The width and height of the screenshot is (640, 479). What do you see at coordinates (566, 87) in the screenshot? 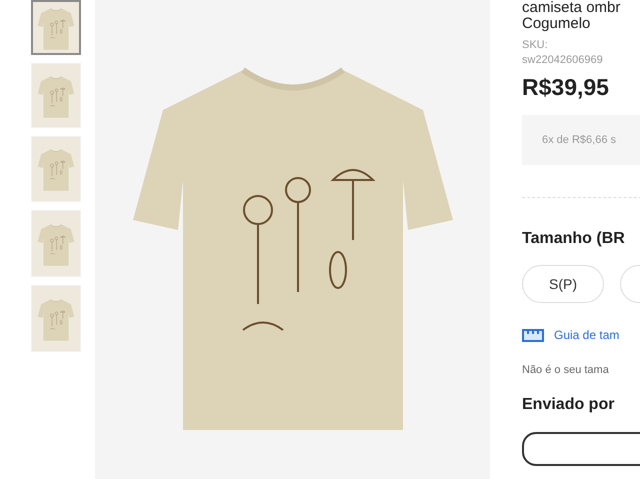
I see `price: R$39,95` at bounding box center [566, 87].